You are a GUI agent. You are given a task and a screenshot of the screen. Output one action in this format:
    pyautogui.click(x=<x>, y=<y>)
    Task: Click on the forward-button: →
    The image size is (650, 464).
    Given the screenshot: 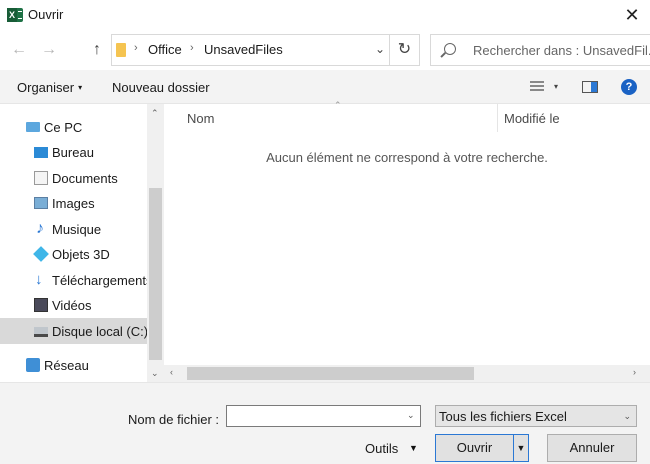 What is the action you would take?
    pyautogui.click(x=49, y=50)
    